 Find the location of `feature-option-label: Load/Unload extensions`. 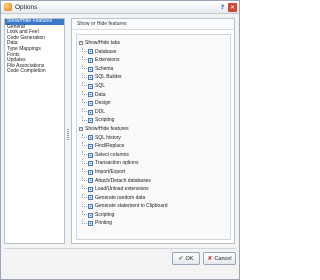

feature-option-label: Load/Unload extensions is located at coordinates (122, 189).